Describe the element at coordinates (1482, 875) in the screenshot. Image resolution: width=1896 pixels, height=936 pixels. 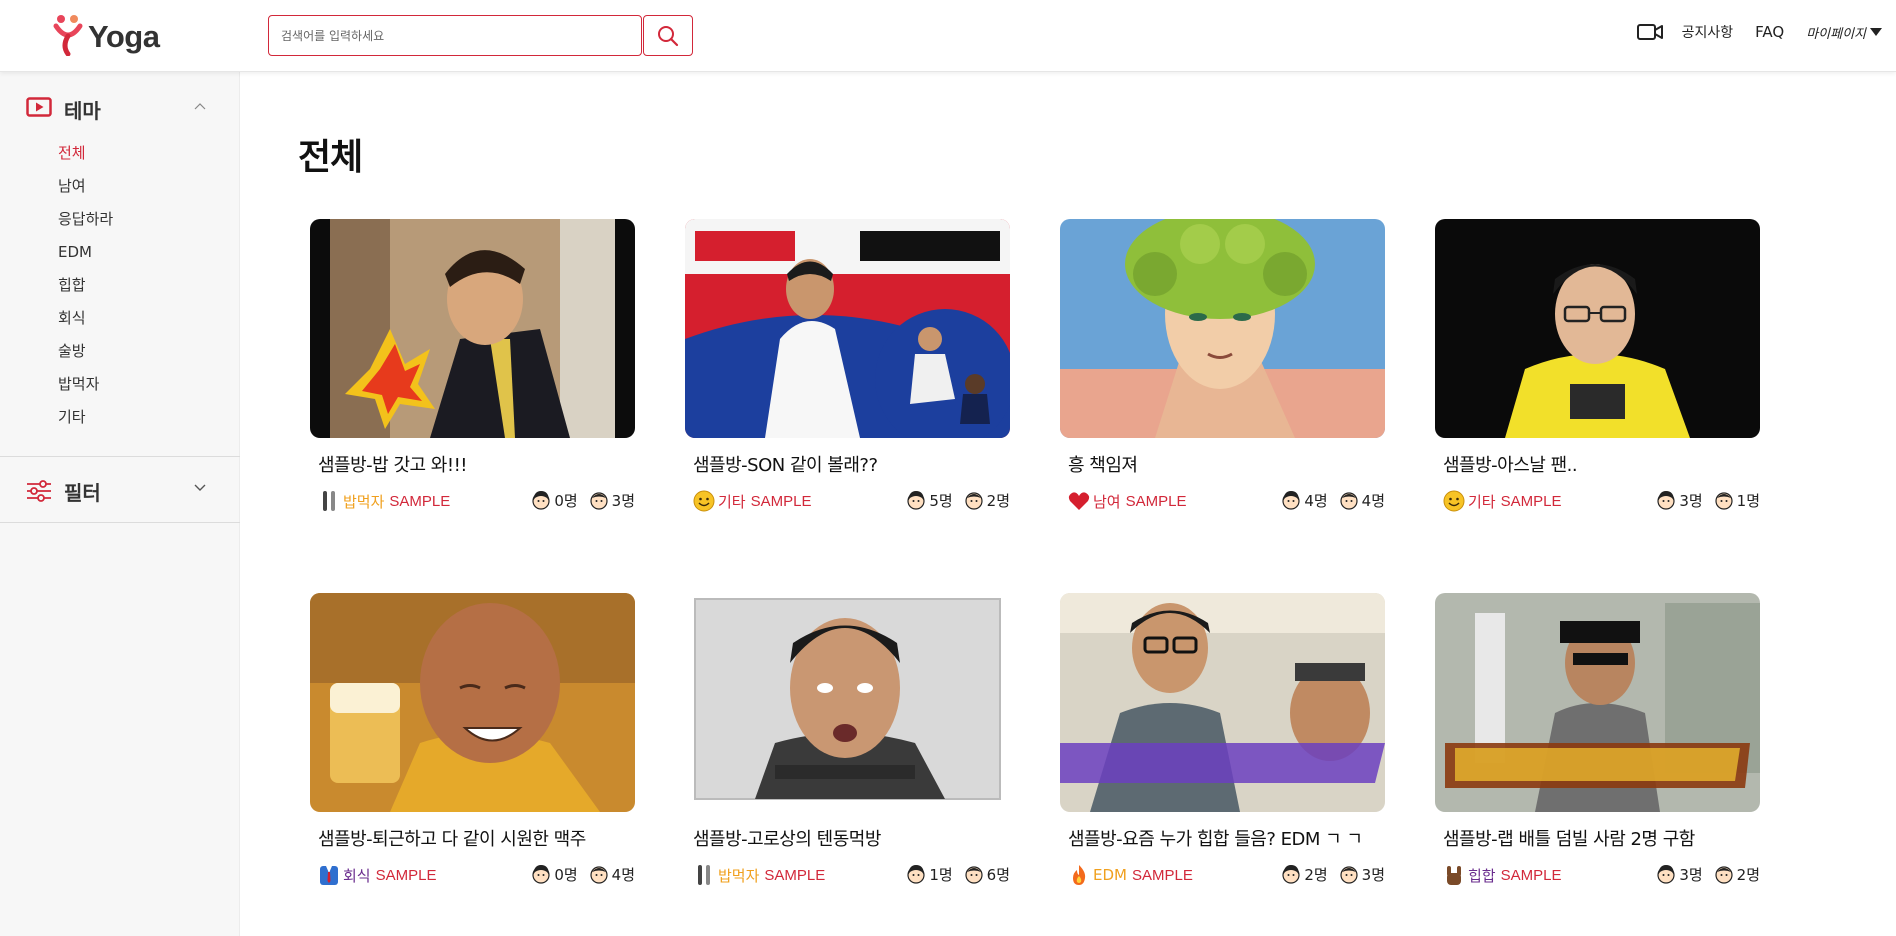
I see `room-category: 힙합` at that location.